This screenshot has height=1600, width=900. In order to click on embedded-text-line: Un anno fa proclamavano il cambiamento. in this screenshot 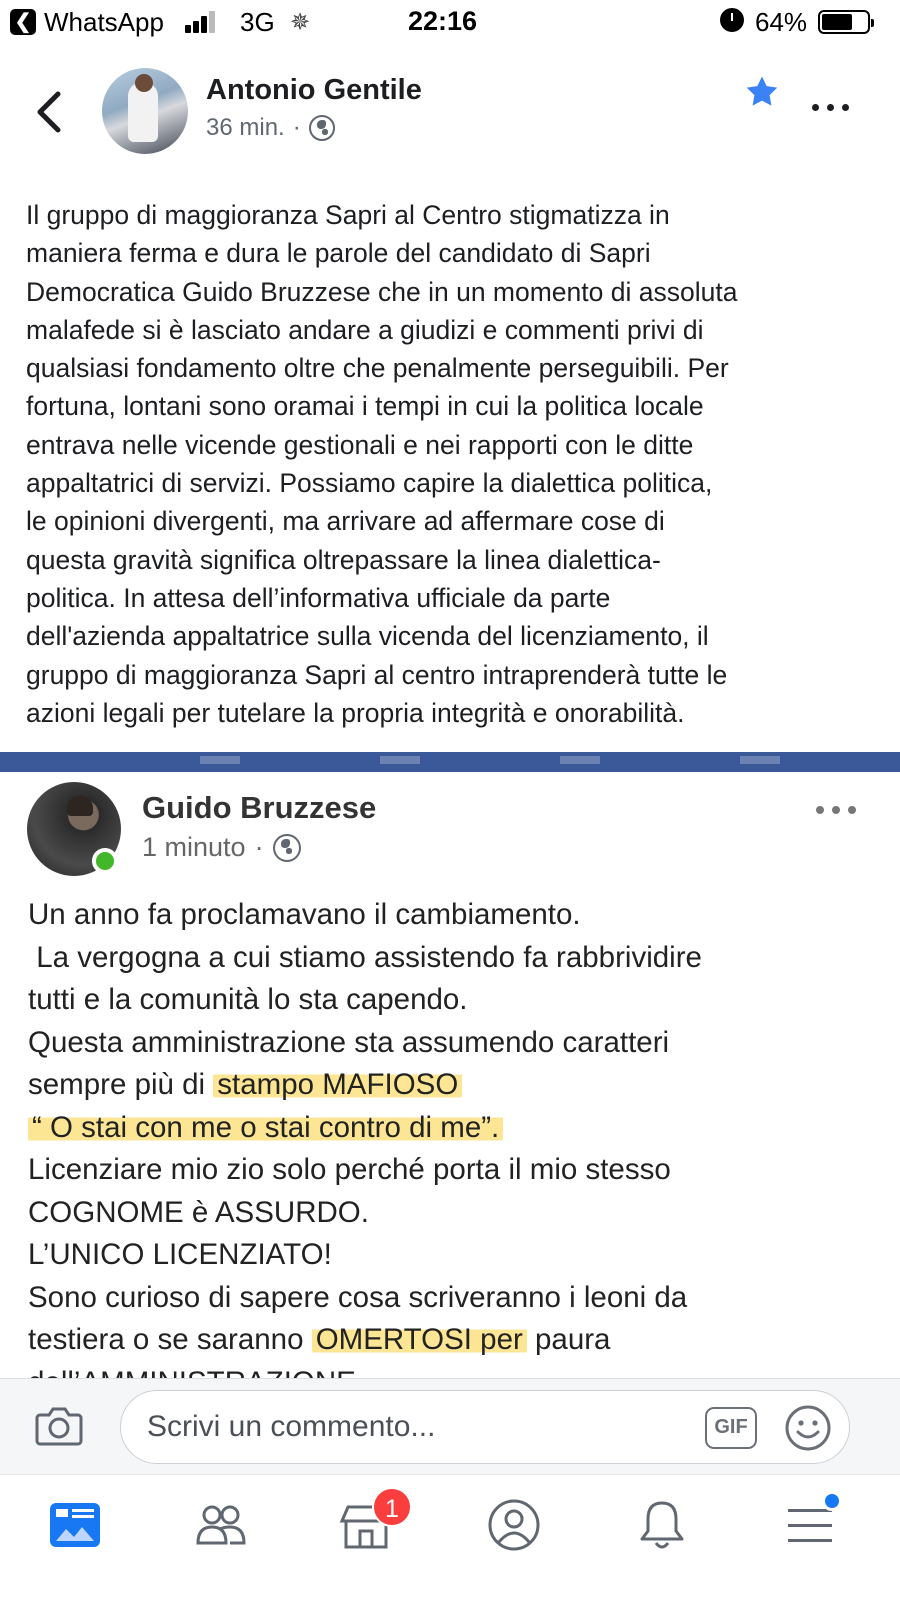, I will do `click(304, 914)`.